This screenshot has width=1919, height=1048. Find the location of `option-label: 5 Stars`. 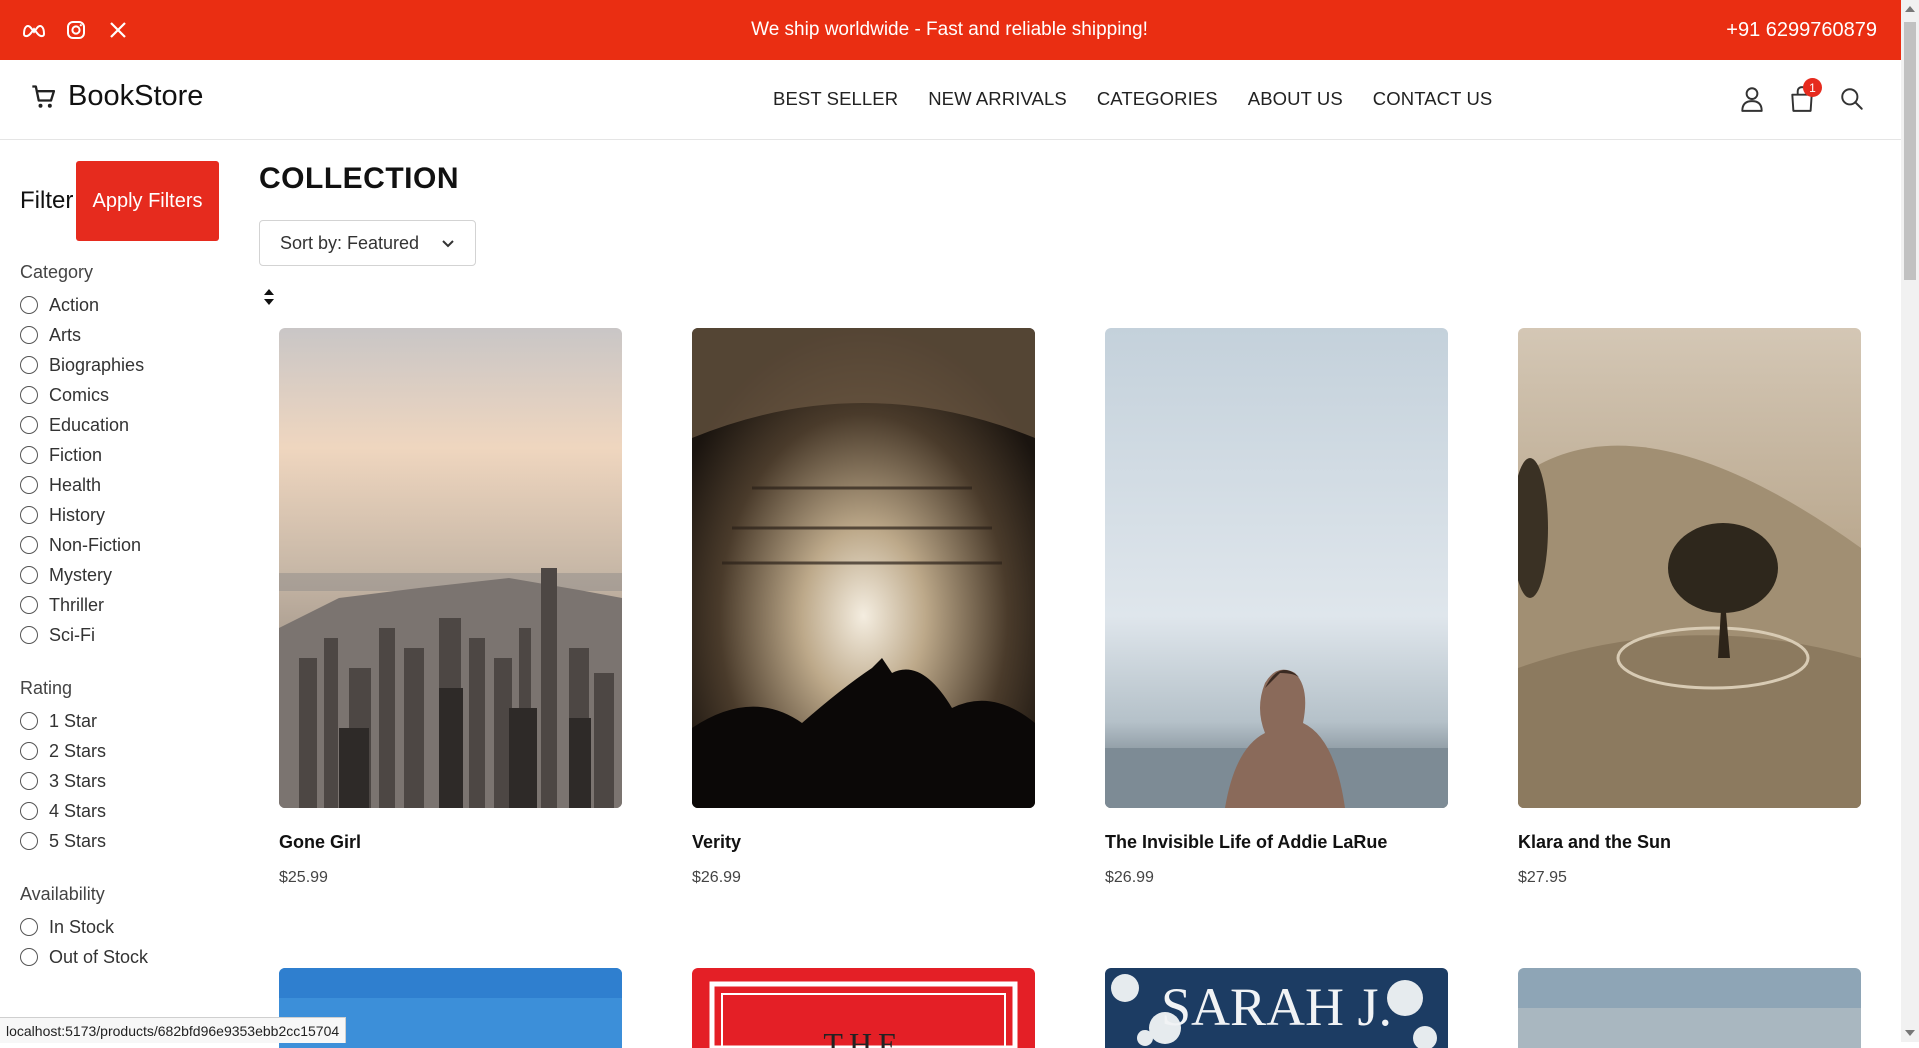

option-label: 5 Stars is located at coordinates (78, 840).